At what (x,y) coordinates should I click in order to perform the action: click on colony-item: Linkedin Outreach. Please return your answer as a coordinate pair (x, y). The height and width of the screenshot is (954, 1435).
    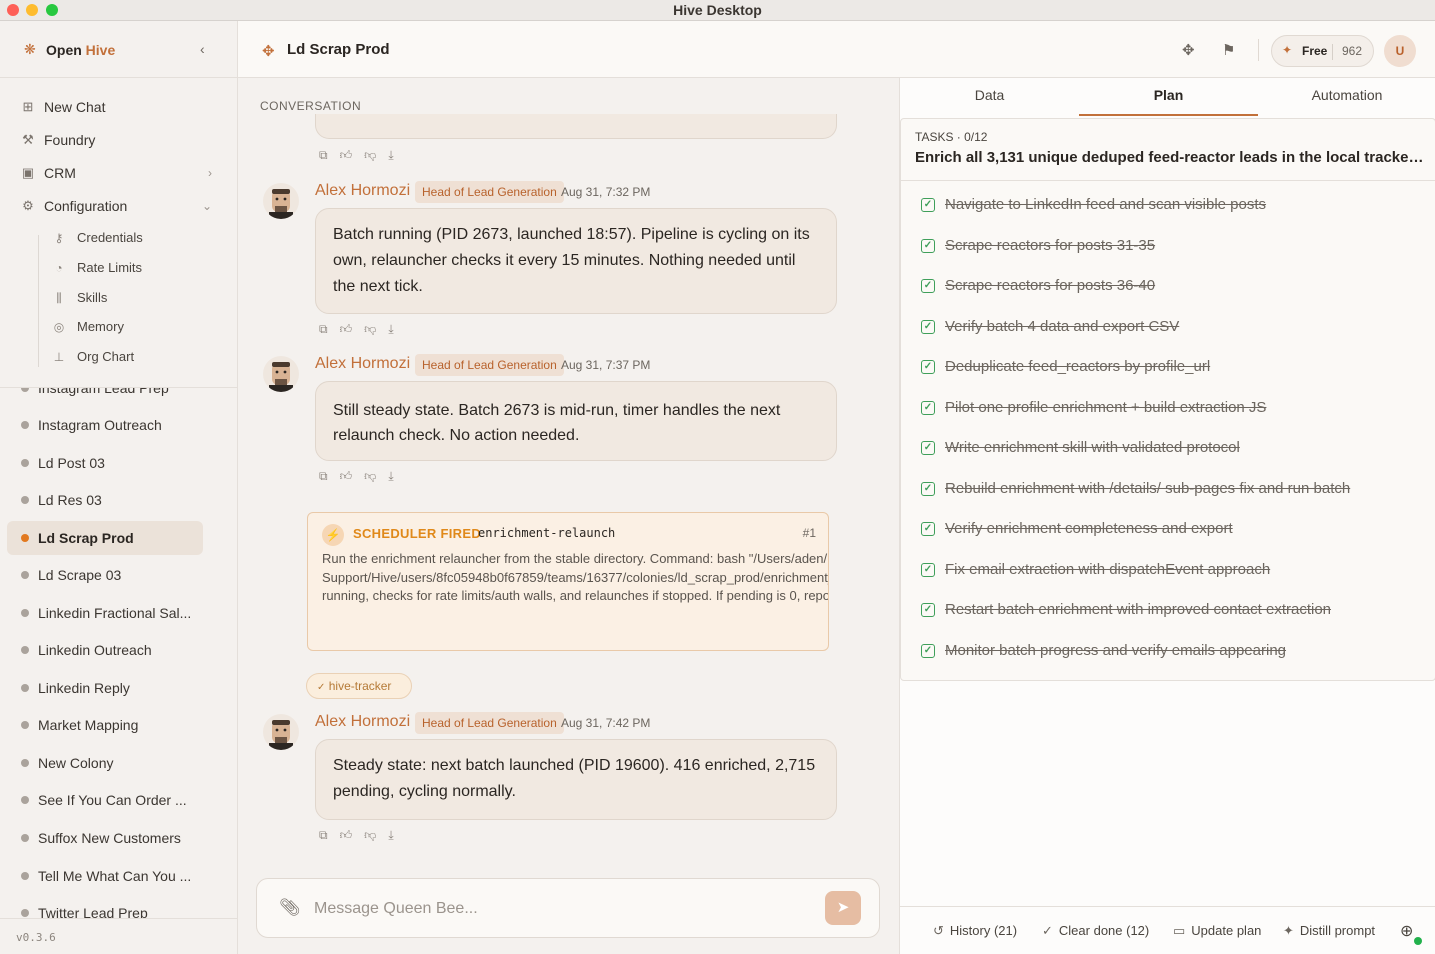
    Looking at the image, I should click on (105, 650).